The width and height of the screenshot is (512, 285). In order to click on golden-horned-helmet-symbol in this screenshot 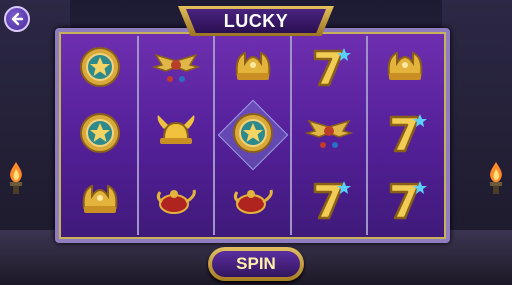, I will do `click(176, 135)`.